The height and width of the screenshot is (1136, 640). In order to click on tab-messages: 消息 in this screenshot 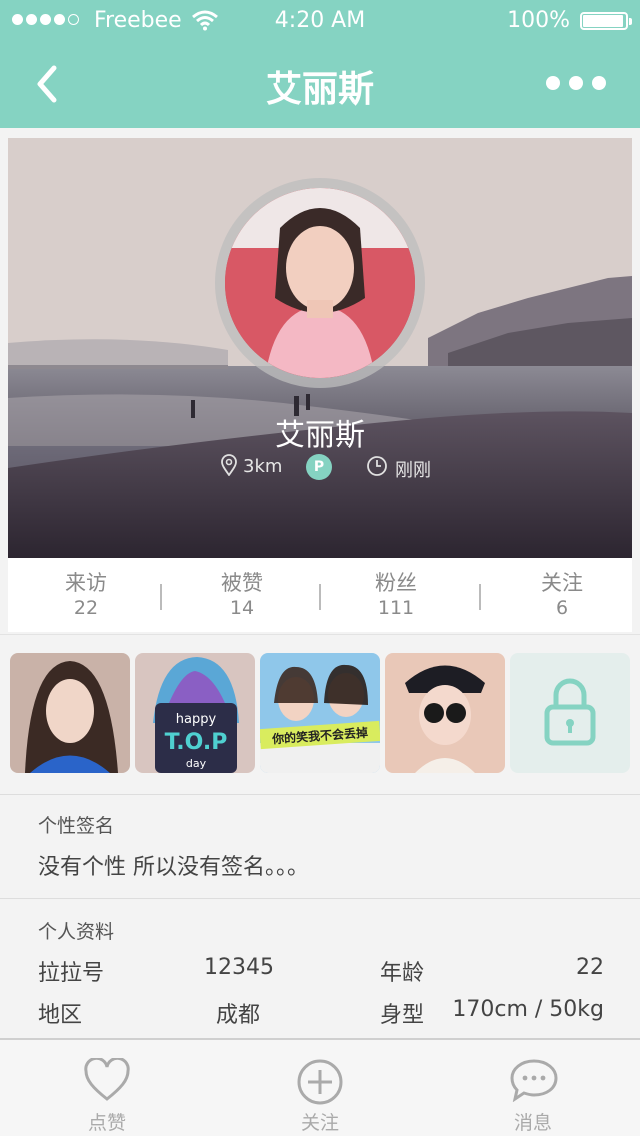, I will do `click(533, 1088)`.